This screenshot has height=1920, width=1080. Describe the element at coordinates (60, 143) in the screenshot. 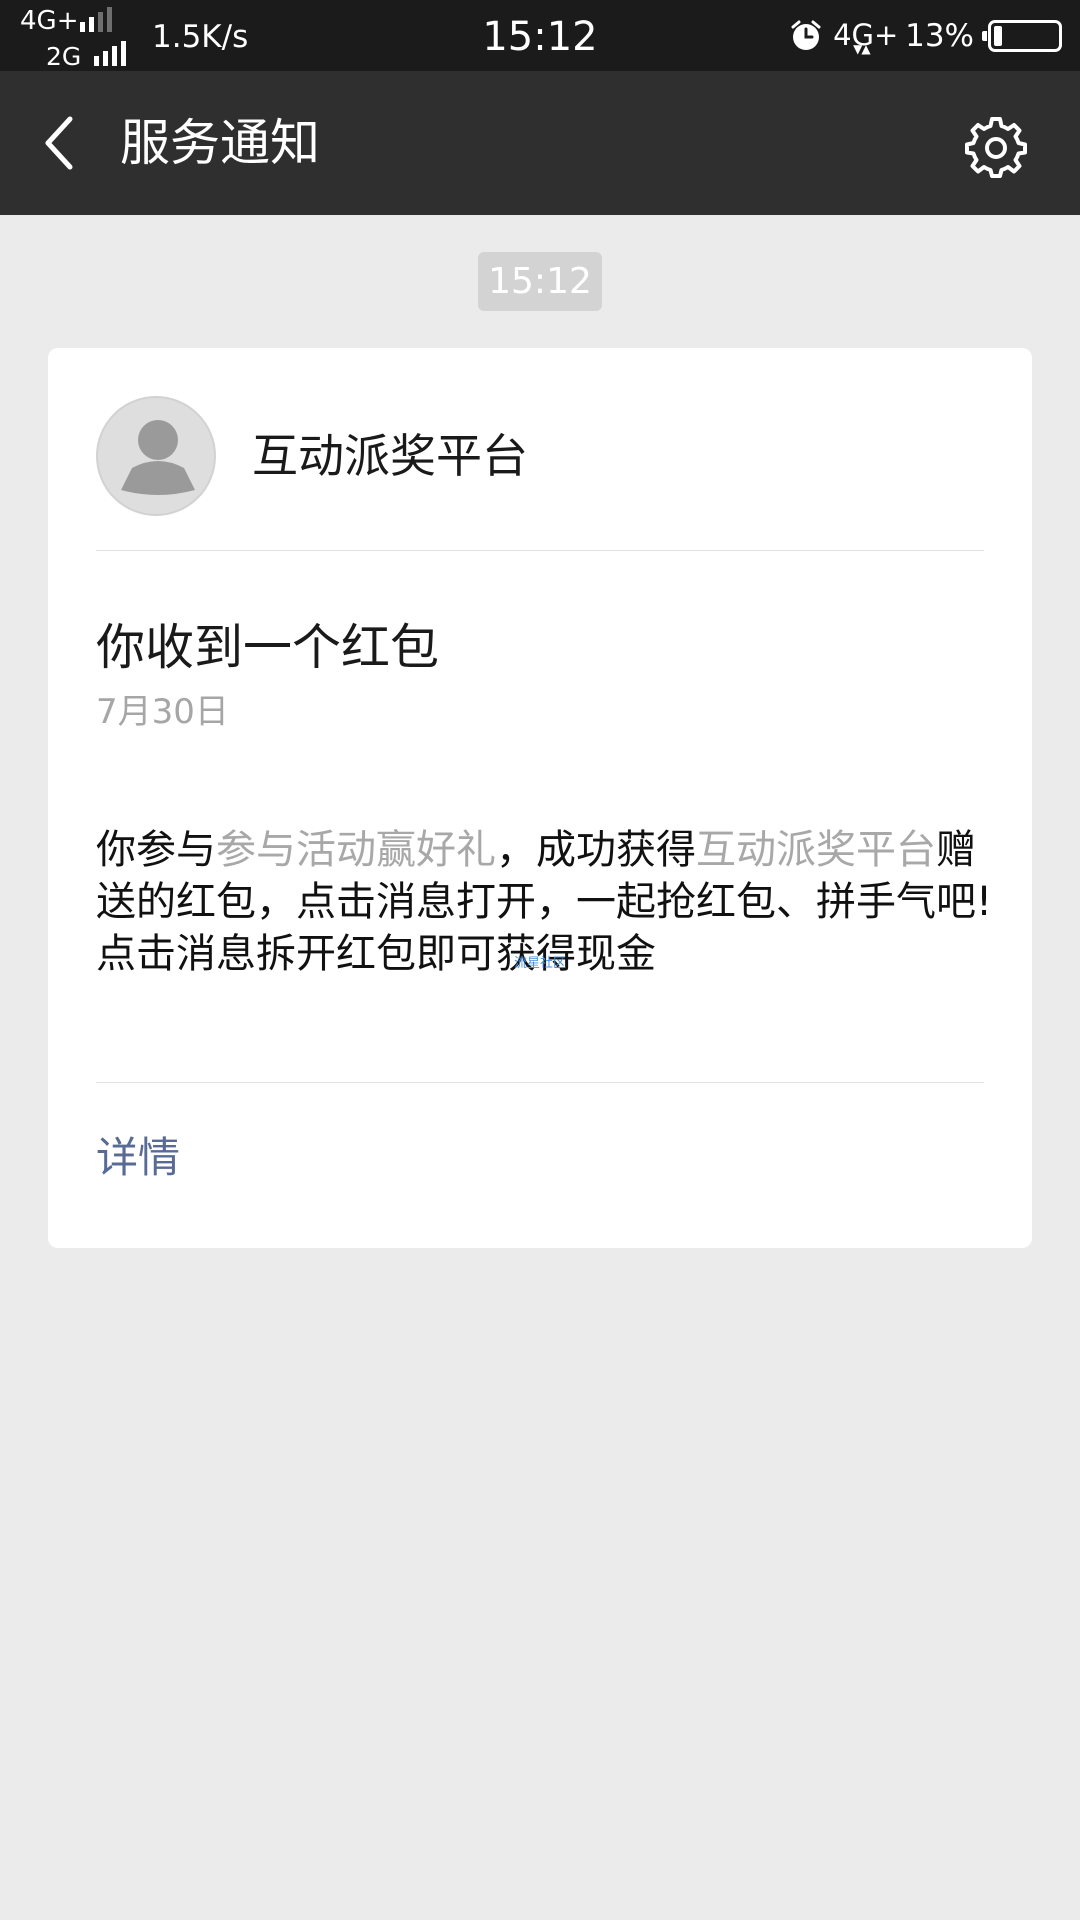

I see `chevron-left-icon` at that location.